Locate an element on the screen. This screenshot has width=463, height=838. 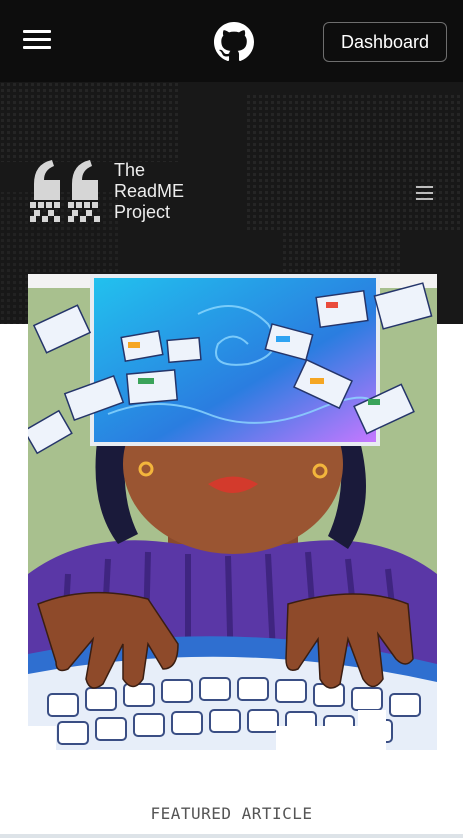
github-icon is located at coordinates (234, 42).